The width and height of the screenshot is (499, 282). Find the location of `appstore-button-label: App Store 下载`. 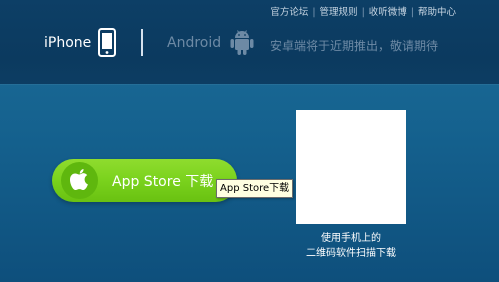

appstore-button-label: App Store 下载 is located at coordinates (163, 182).